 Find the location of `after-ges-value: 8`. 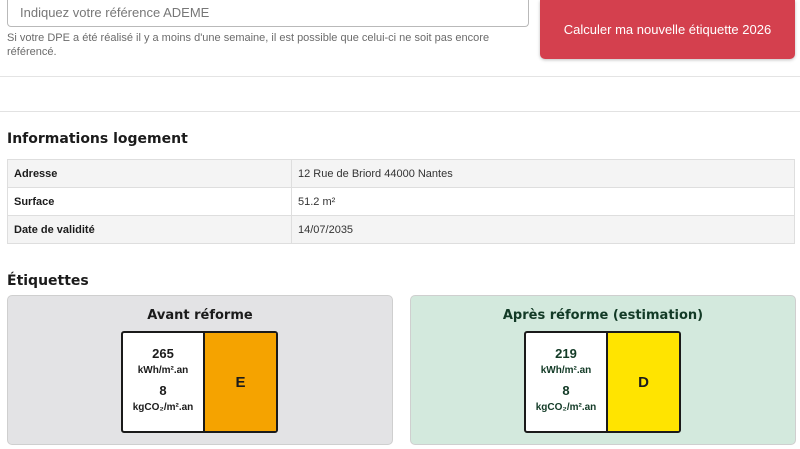

after-ges-value: 8 is located at coordinates (566, 390).